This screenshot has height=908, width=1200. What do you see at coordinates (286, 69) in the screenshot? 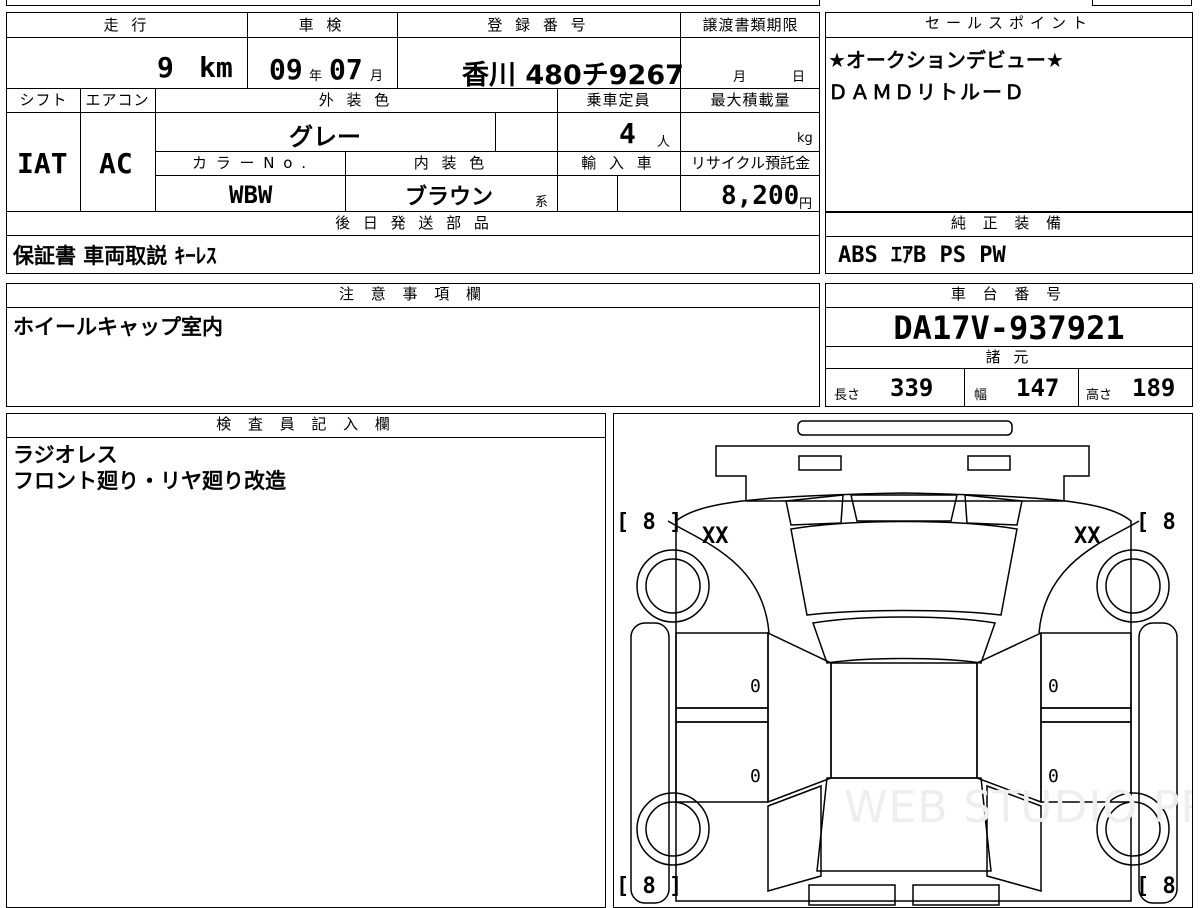
I see `inspection-year: 09` at bounding box center [286, 69].